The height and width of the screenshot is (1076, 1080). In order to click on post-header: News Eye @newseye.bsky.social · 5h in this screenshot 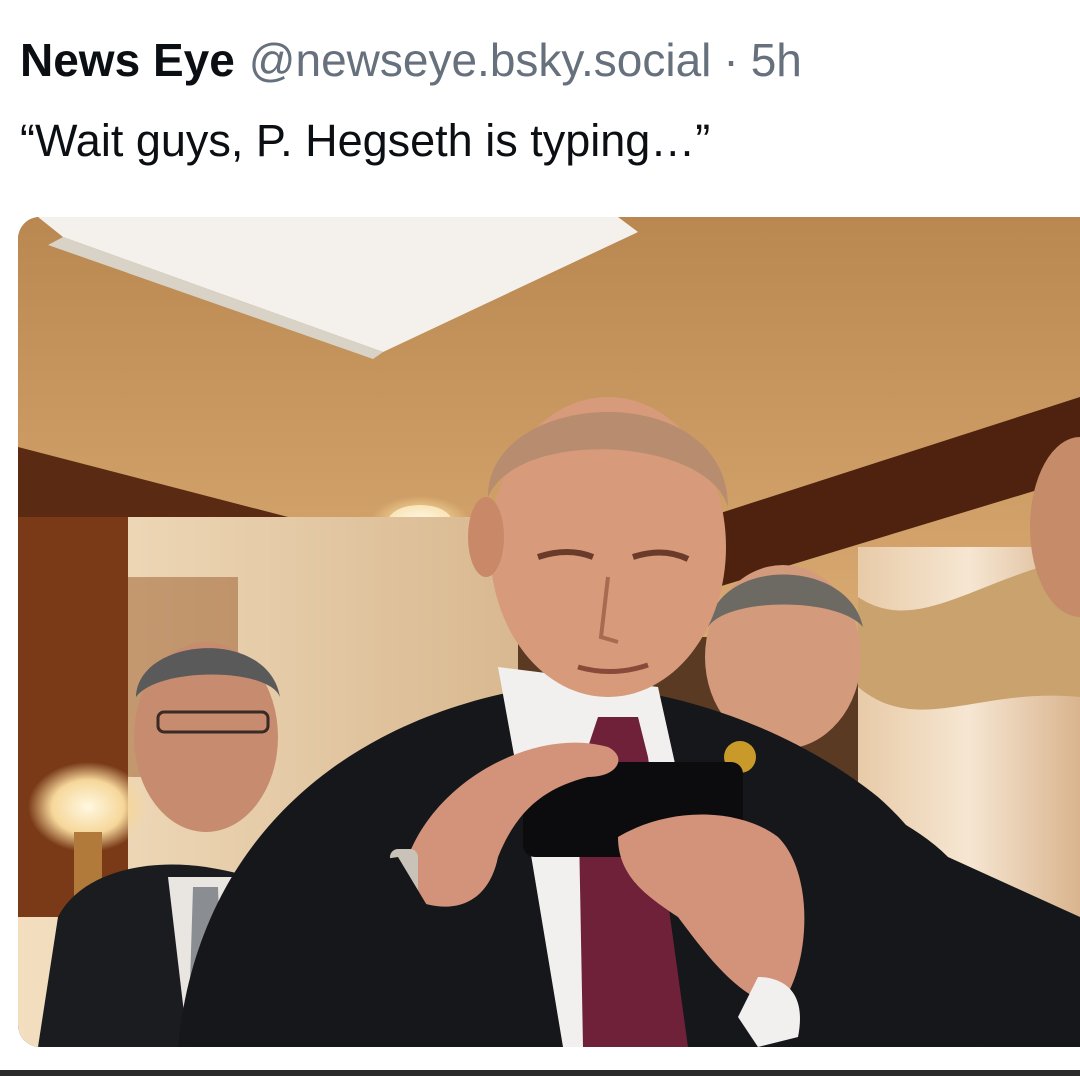, I will do `click(411, 60)`.